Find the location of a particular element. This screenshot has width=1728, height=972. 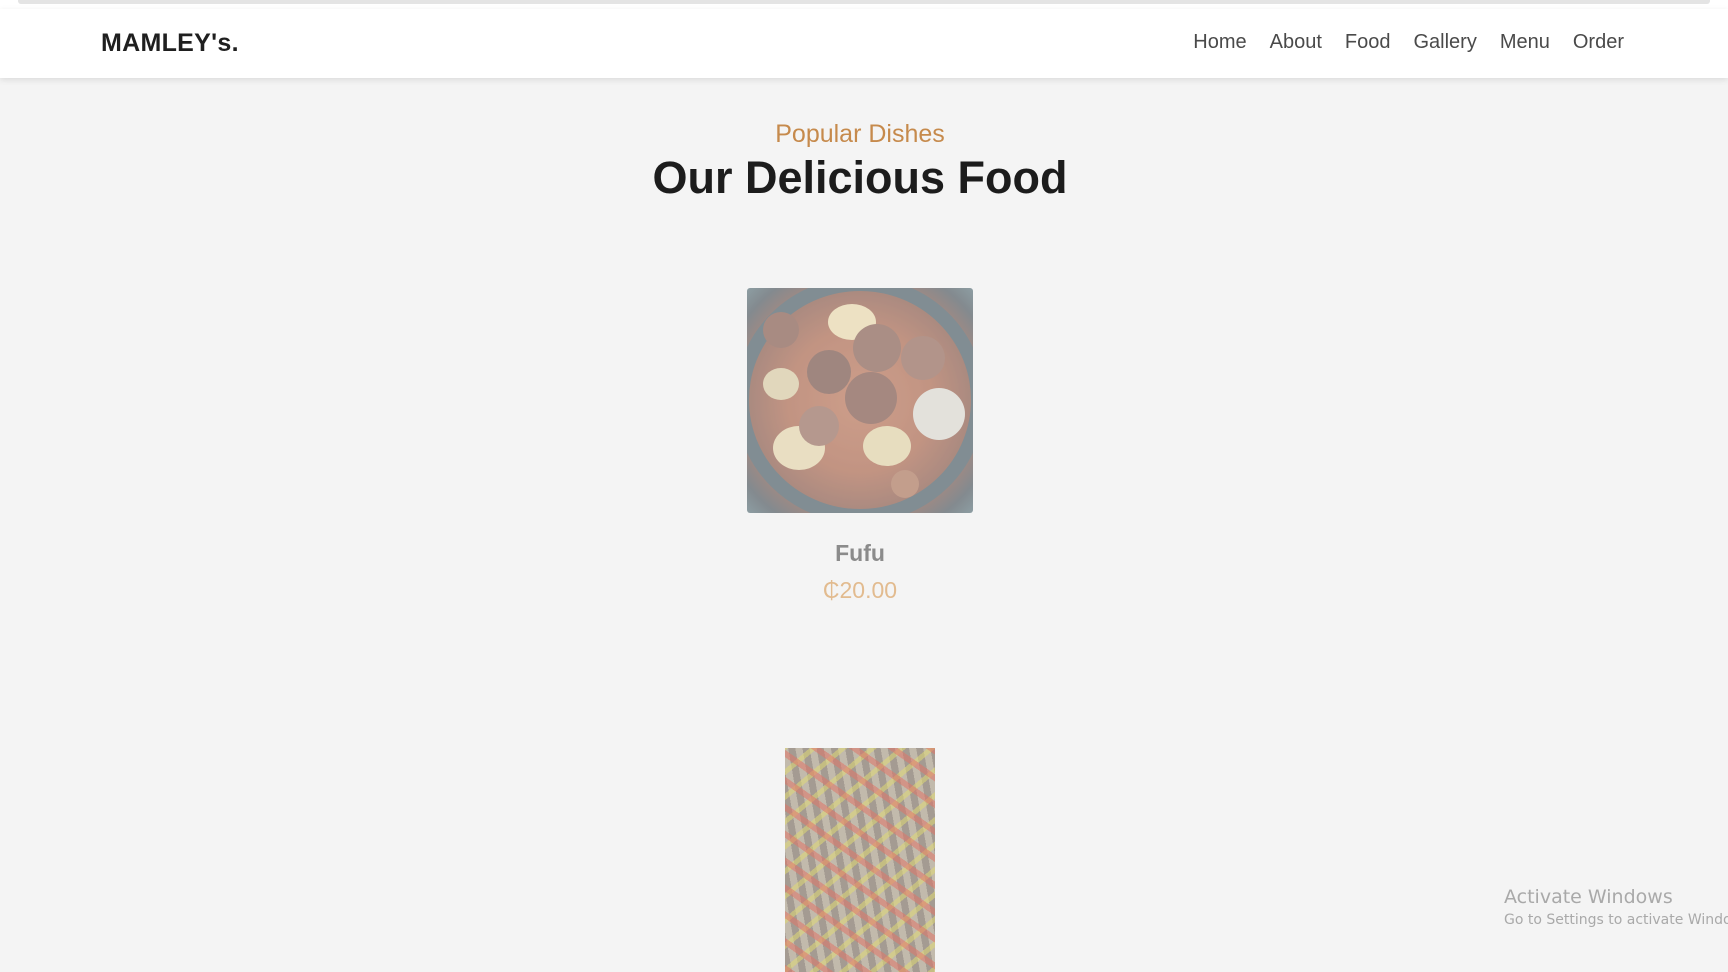

dish-name: Fufu is located at coordinates (860, 553).